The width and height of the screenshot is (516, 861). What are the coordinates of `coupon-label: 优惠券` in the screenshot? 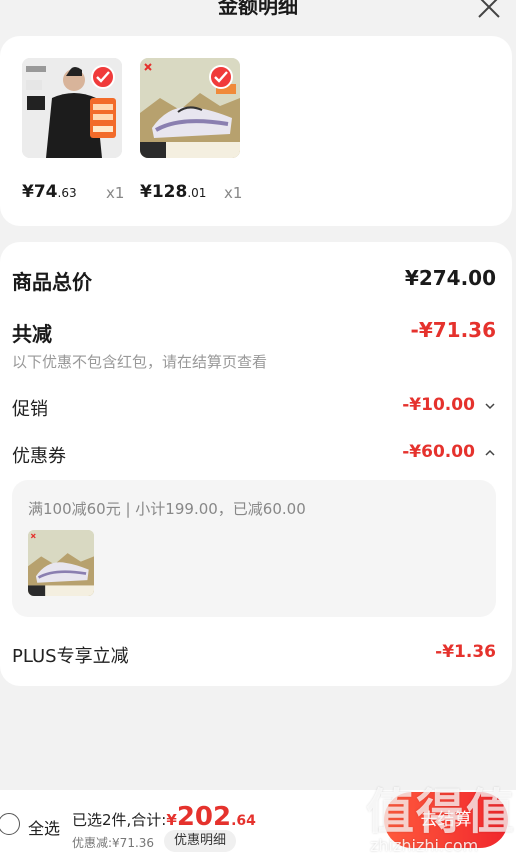 It's located at (39, 456).